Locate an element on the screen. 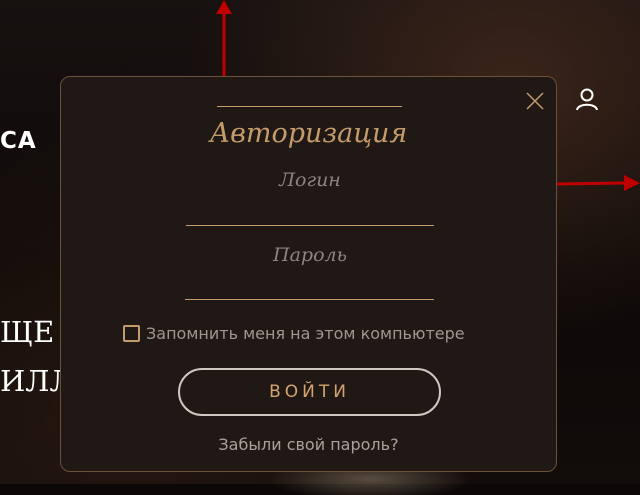 This screenshot has width=640, height=495. arrow-right-icon is located at coordinates (598, 183).